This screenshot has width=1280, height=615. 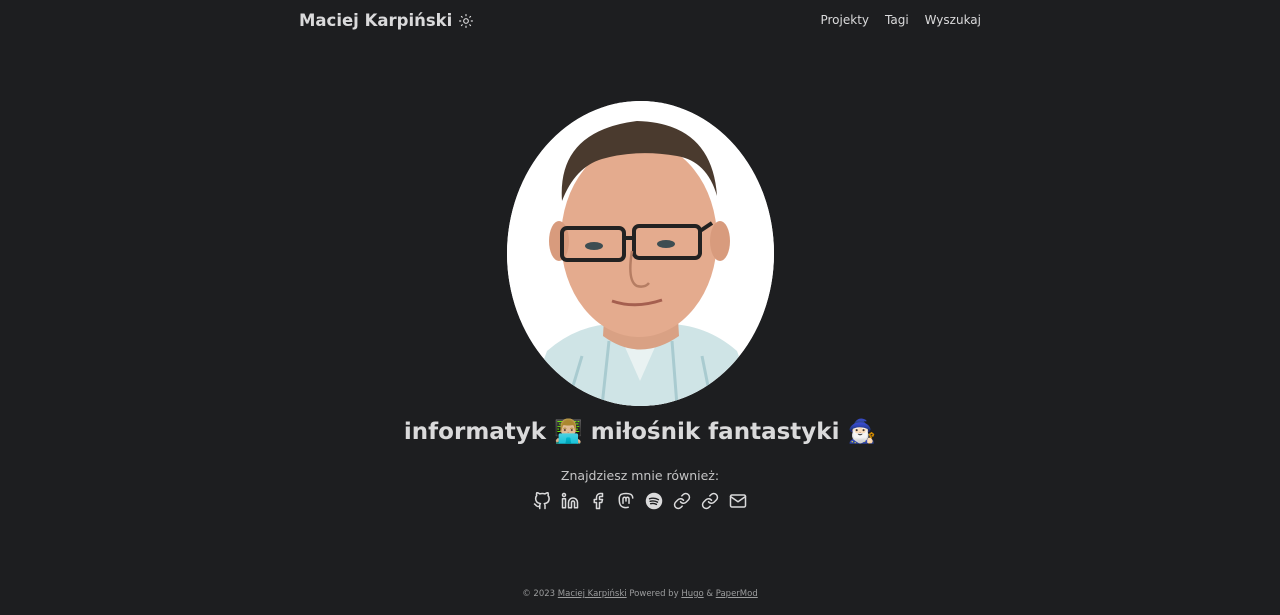 What do you see at coordinates (640, 20) in the screenshot?
I see `site-header: Maciej Karpiński Projekty Tagi Wyszukaj` at bounding box center [640, 20].